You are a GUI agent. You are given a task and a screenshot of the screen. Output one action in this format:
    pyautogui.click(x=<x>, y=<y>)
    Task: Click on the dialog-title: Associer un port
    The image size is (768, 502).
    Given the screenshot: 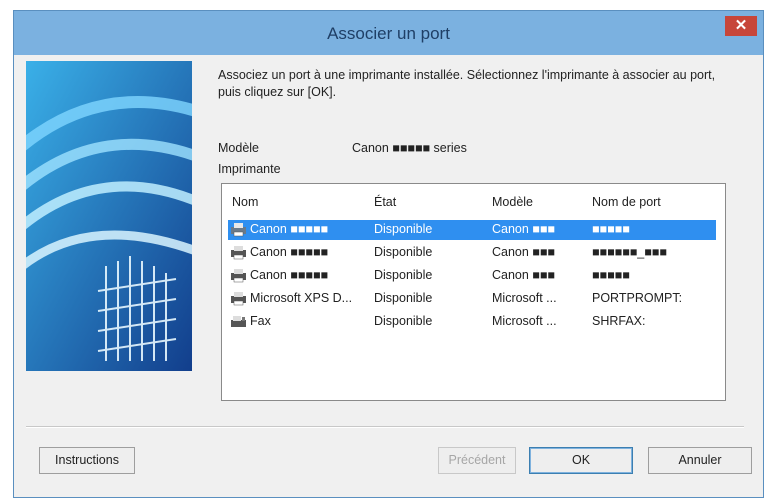 What is the action you would take?
    pyautogui.click(x=388, y=33)
    